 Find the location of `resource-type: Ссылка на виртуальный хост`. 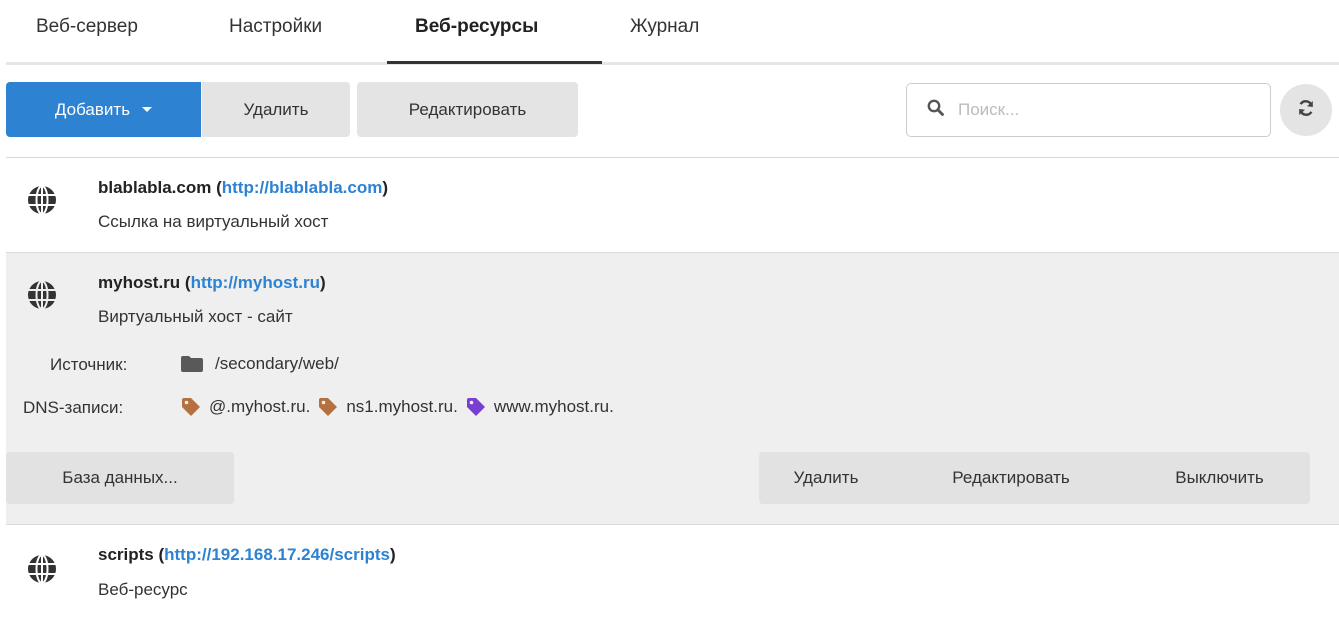

resource-type: Ссылка на виртуальный хост is located at coordinates (213, 221).